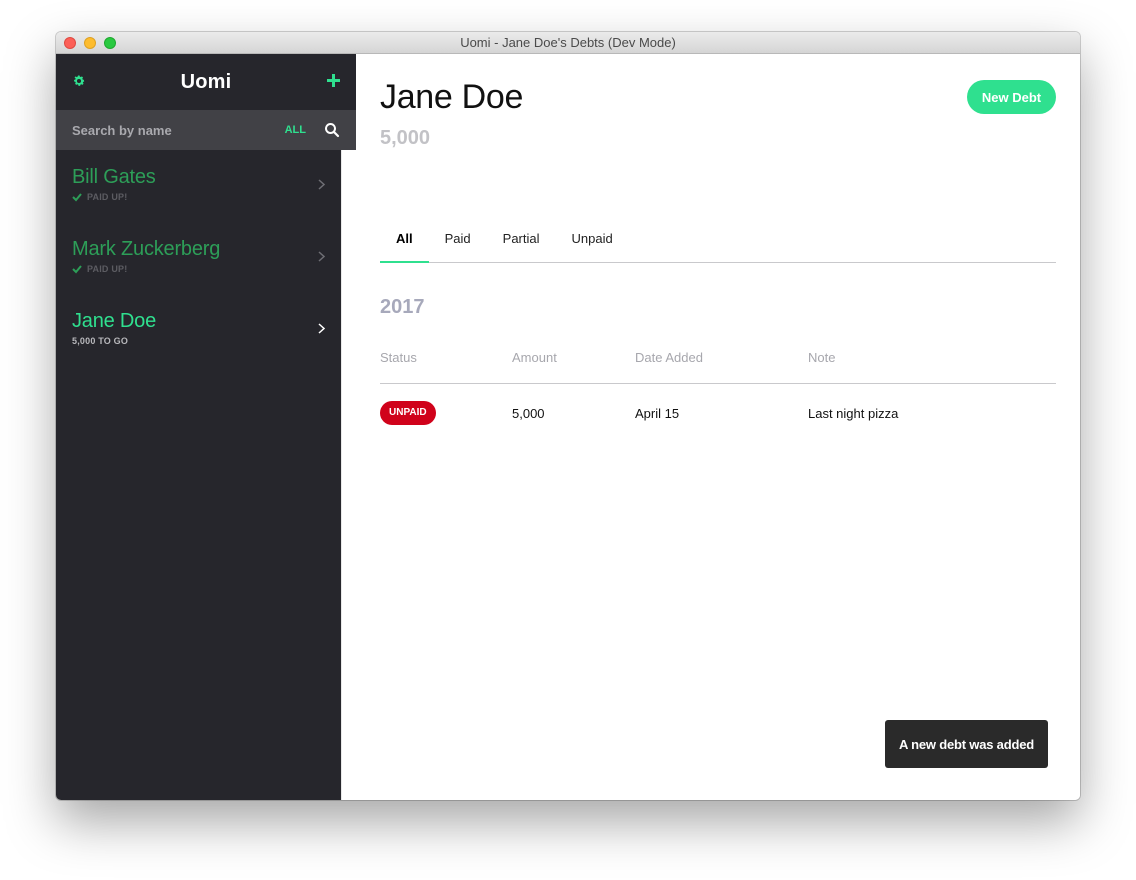 The image size is (1136, 880). I want to click on filter-tabs: All Paid Partial Unpaid, so click(718, 242).